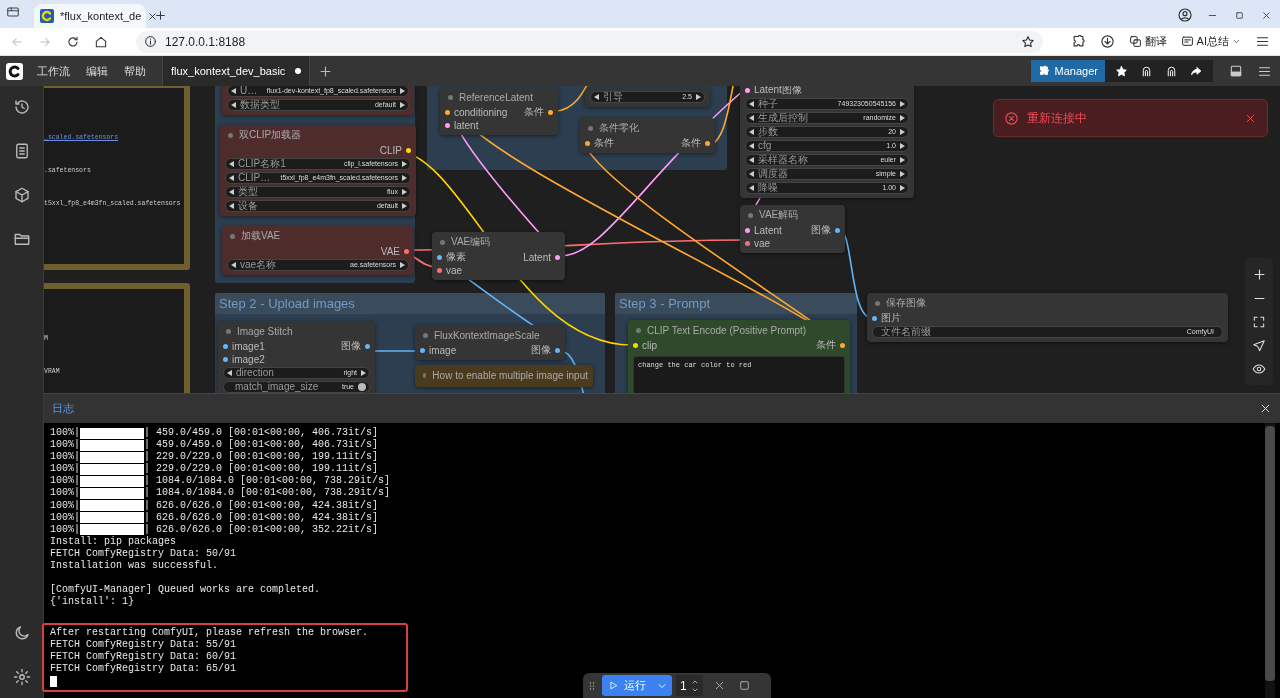 The height and width of the screenshot is (698, 1280). Describe the element at coordinates (53, 71) in the screenshot. I see `menu-item: 工作流` at that location.